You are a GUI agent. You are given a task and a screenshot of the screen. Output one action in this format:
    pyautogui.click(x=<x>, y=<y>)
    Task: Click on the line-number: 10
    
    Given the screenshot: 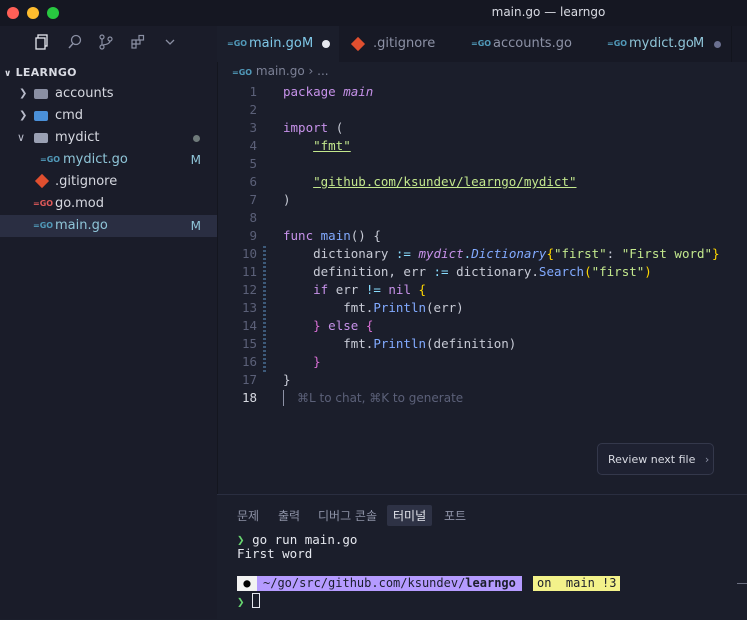 What is the action you would take?
    pyautogui.click(x=249, y=253)
    